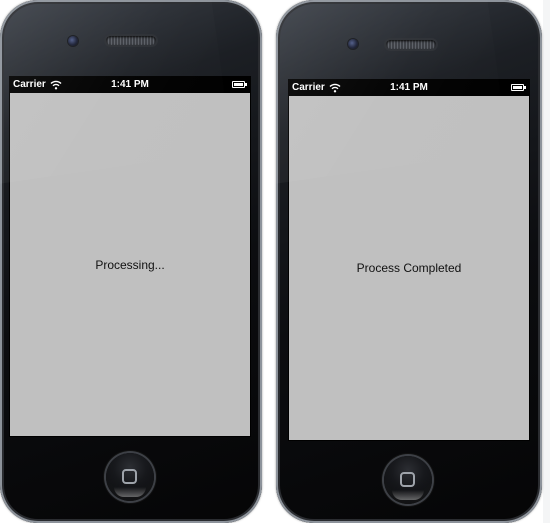 The width and height of the screenshot is (550, 523). I want to click on process-completed-label: Process Completed, so click(409, 268).